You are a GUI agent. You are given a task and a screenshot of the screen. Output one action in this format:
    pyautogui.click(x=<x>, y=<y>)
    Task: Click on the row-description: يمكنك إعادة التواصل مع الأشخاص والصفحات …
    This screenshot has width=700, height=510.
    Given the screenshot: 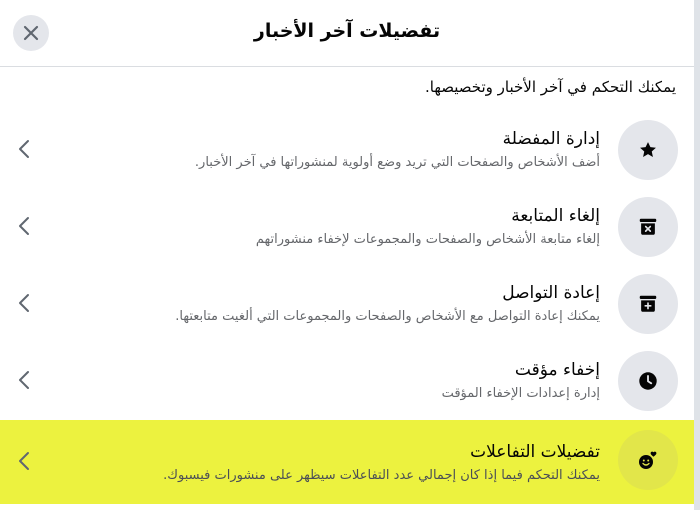 What is the action you would take?
    pyautogui.click(x=387, y=316)
    